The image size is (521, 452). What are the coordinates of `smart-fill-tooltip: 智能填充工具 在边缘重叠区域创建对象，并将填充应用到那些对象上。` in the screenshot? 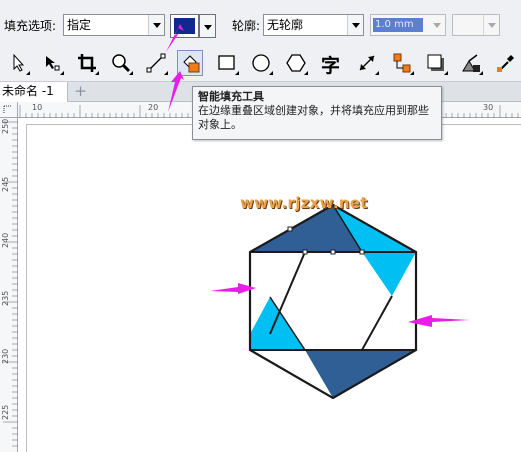 It's located at (317, 113).